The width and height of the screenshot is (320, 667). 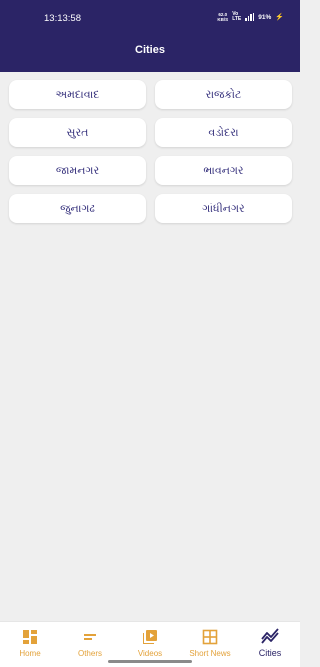 I want to click on nav-label-short-news: Short News, so click(x=210, y=653).